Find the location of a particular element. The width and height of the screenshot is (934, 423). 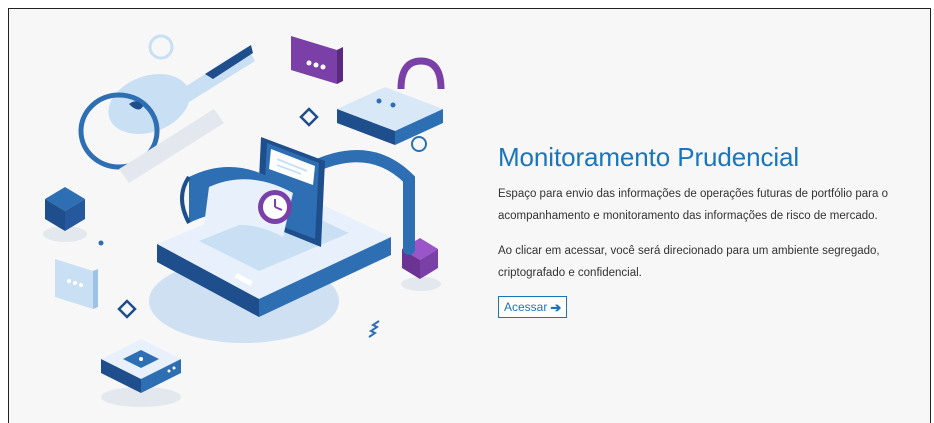

clock-icon is located at coordinates (275, 207).